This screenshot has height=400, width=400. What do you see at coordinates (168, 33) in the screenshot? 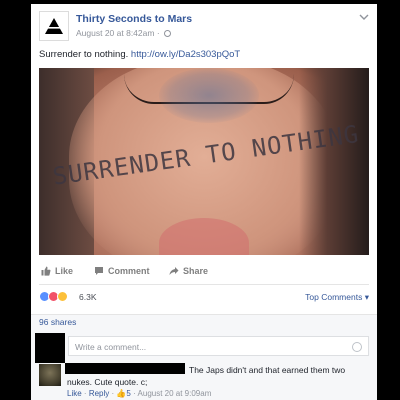
I see `globe-icon` at bounding box center [168, 33].